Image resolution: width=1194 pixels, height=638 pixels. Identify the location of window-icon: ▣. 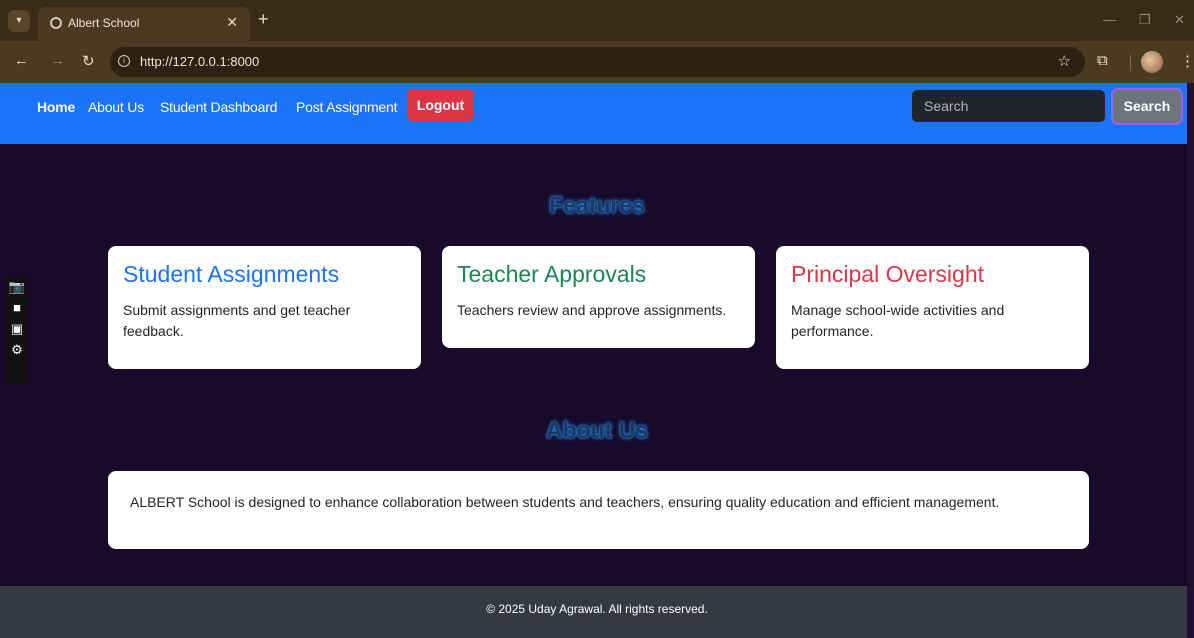
(17, 328).